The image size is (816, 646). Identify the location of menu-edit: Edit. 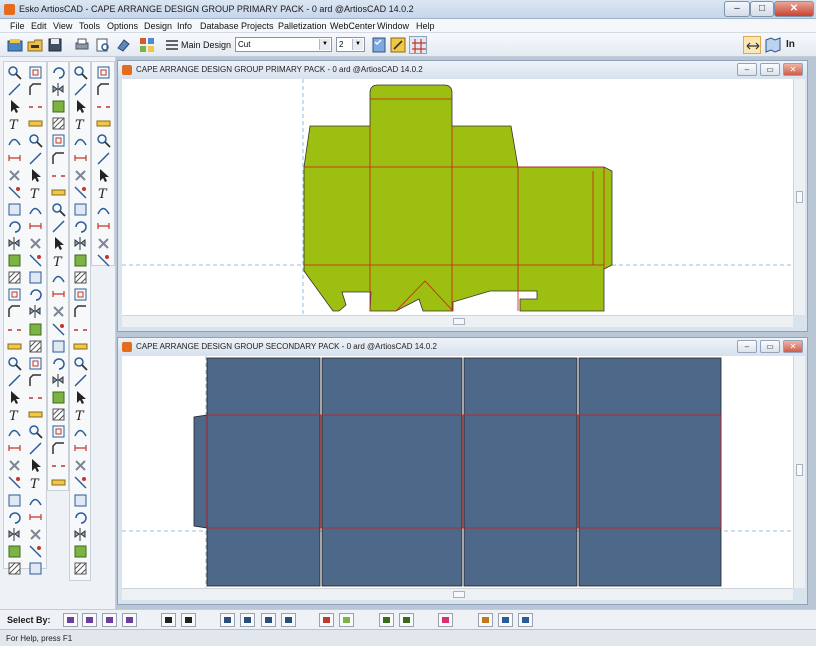
(39, 26).